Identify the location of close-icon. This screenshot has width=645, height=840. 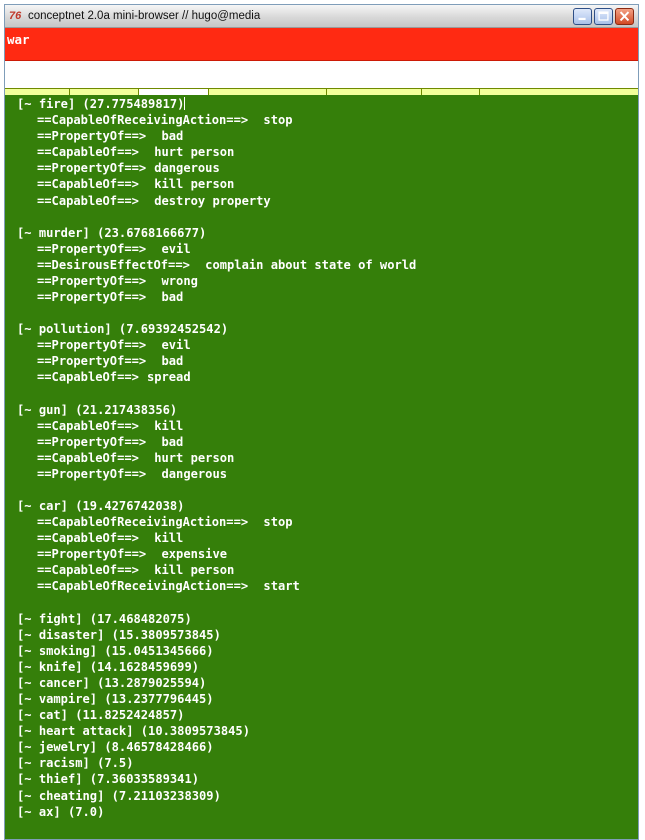
(624, 15).